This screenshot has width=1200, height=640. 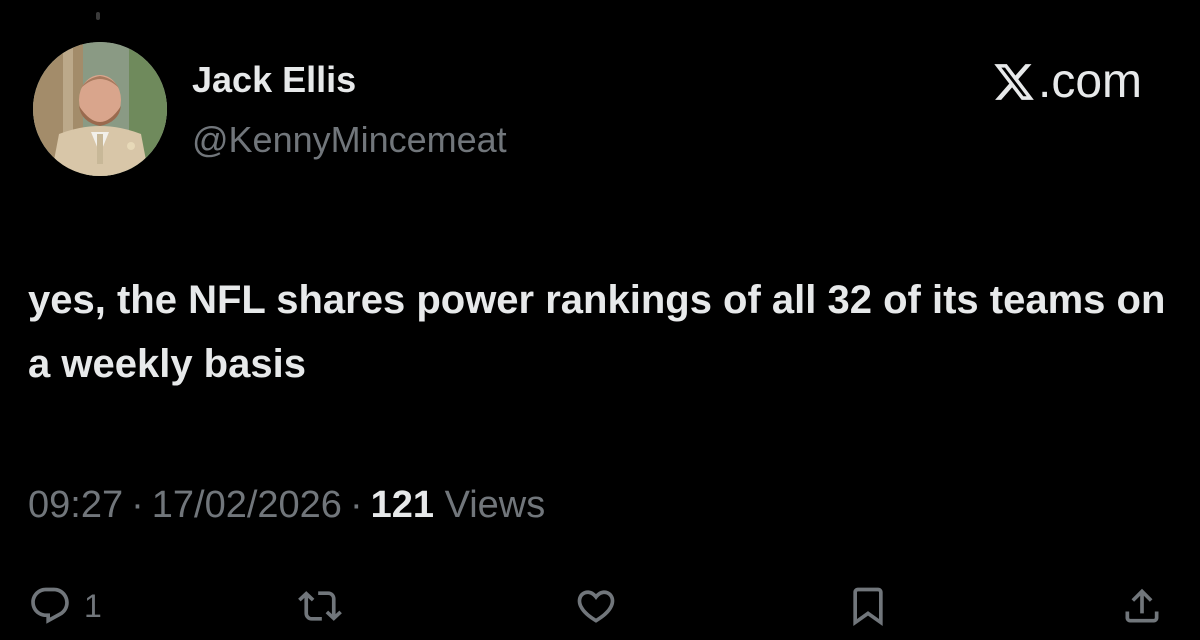 What do you see at coordinates (349, 140) in the screenshot?
I see `user-handle: @KennyMincemeat` at bounding box center [349, 140].